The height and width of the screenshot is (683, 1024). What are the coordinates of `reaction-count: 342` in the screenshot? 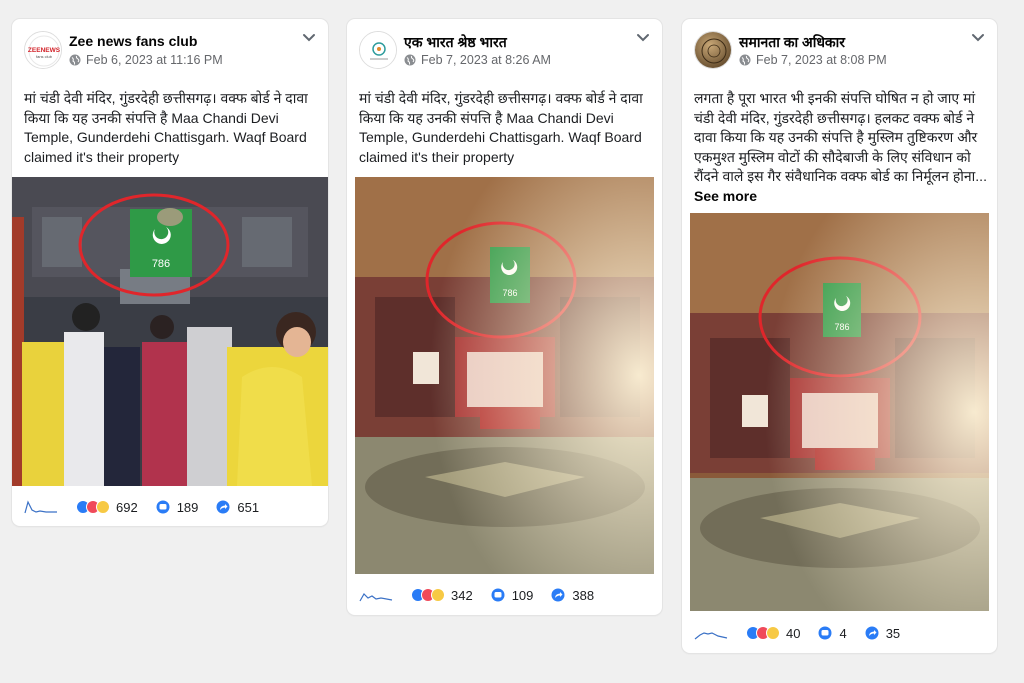 It's located at (462, 595).